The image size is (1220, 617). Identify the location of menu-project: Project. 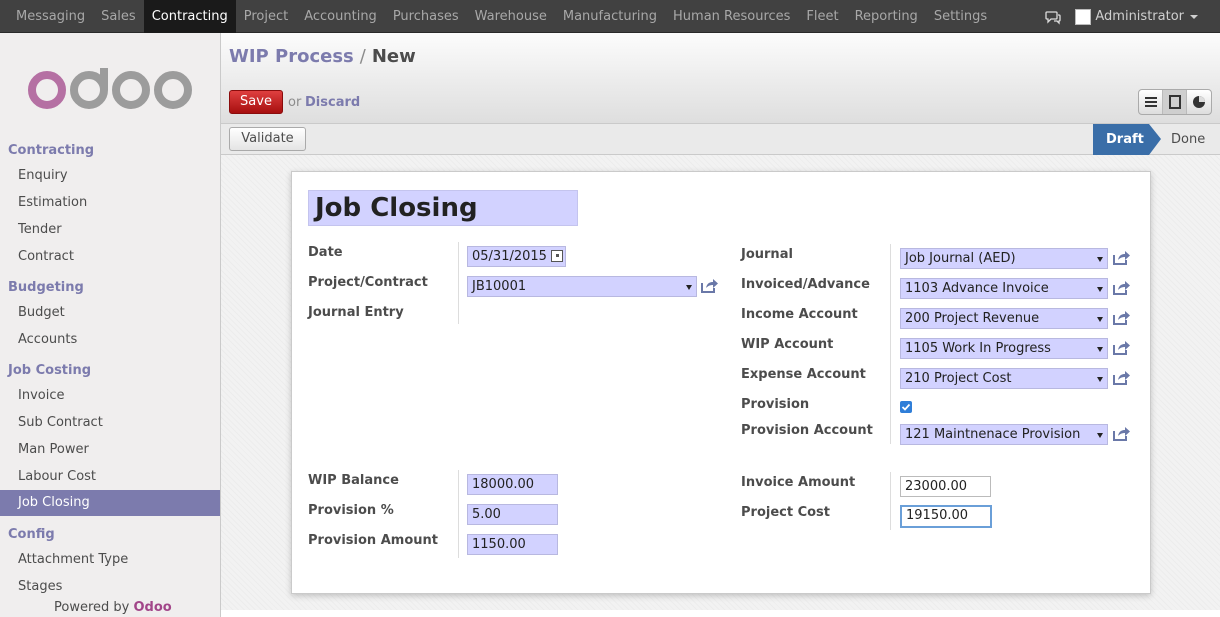
(266, 16).